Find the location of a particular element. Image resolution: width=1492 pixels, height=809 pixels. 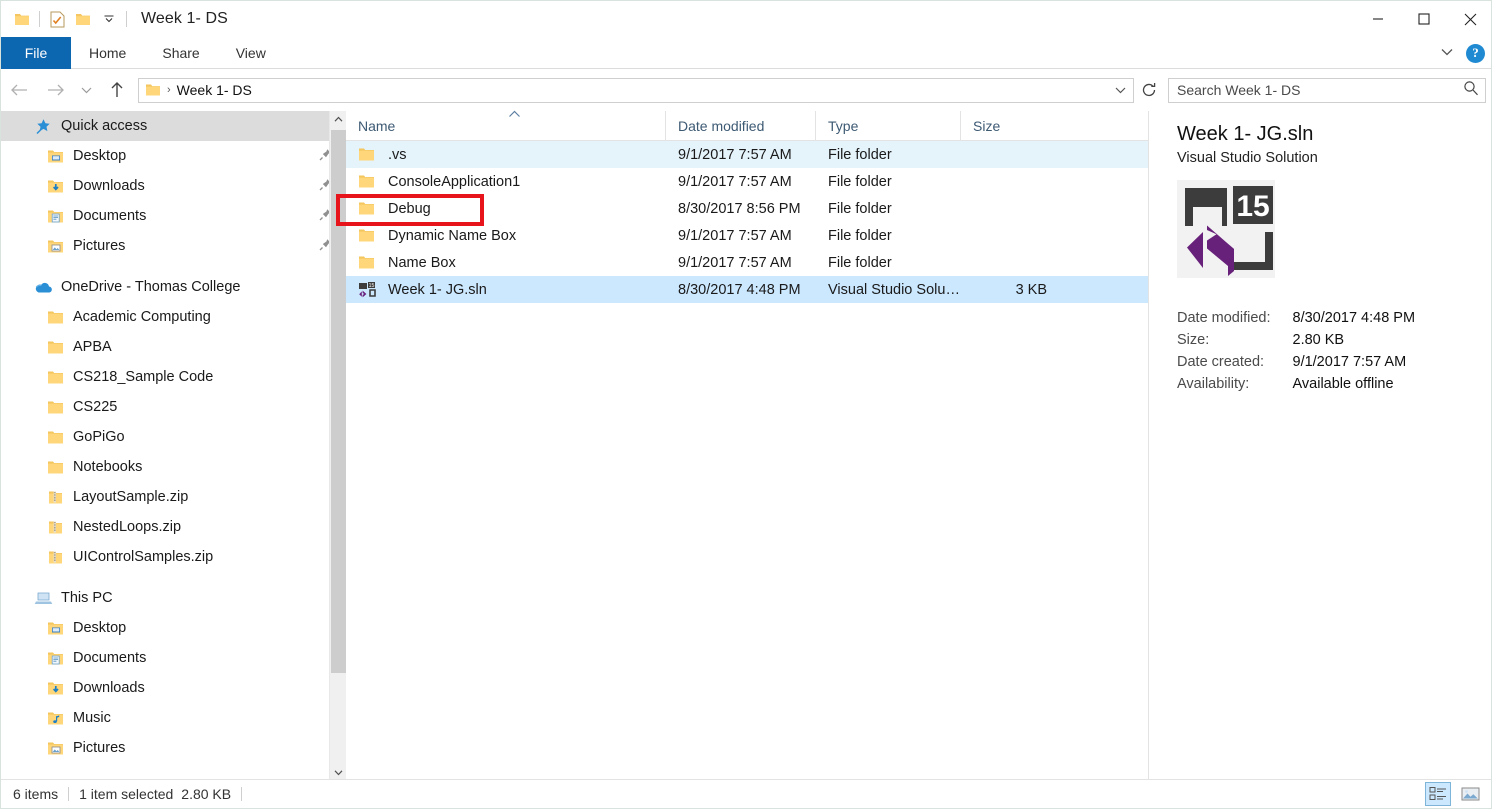

sidebar-item-downloads: Downloads is located at coordinates (173, 186).